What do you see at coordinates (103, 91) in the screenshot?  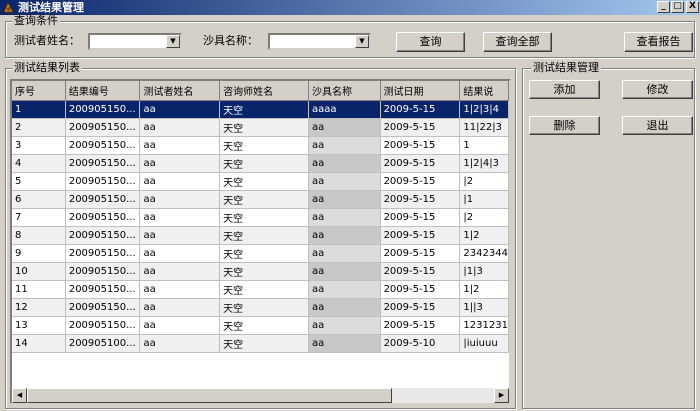 I see `column-header: 结果编号` at bounding box center [103, 91].